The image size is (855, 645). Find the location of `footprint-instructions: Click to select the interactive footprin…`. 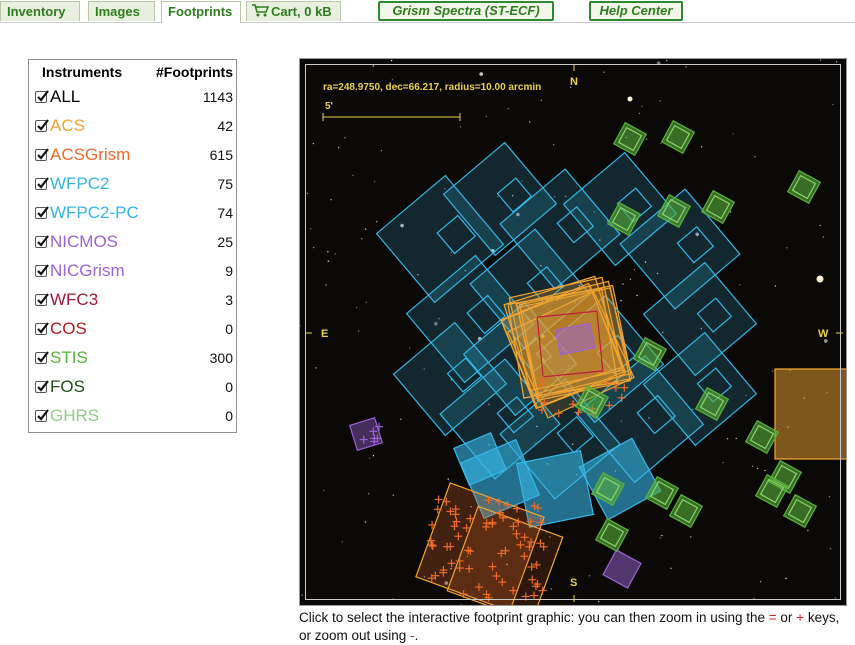

footprint-instructions: Click to select the interactive footprin… is located at coordinates (577, 627).